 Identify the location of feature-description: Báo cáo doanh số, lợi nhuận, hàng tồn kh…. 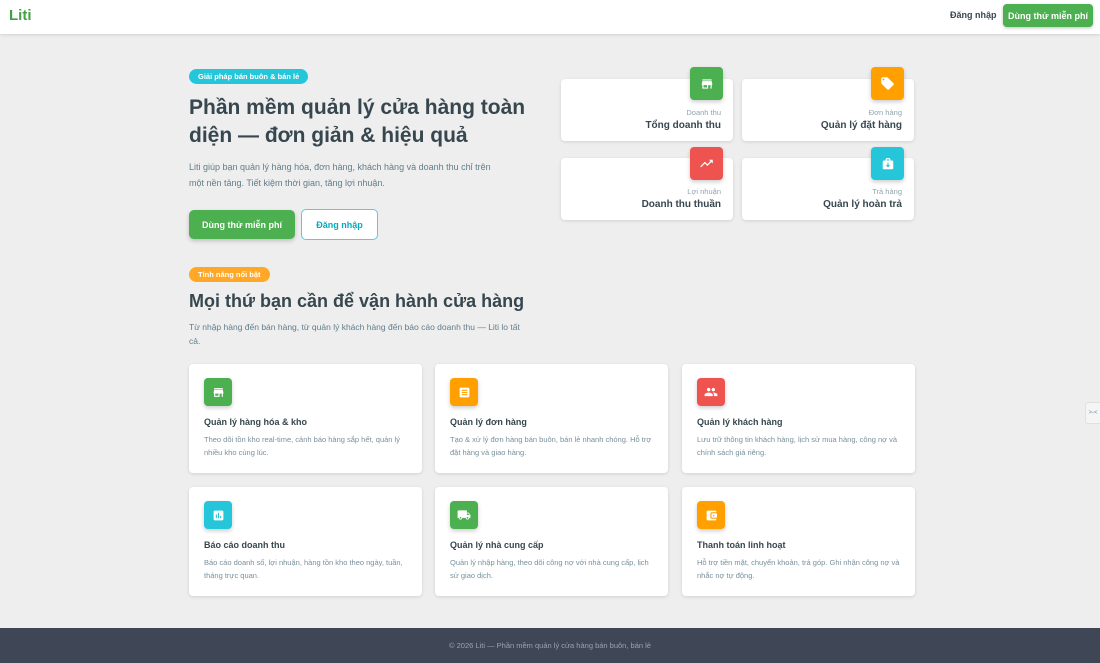
(303, 569).